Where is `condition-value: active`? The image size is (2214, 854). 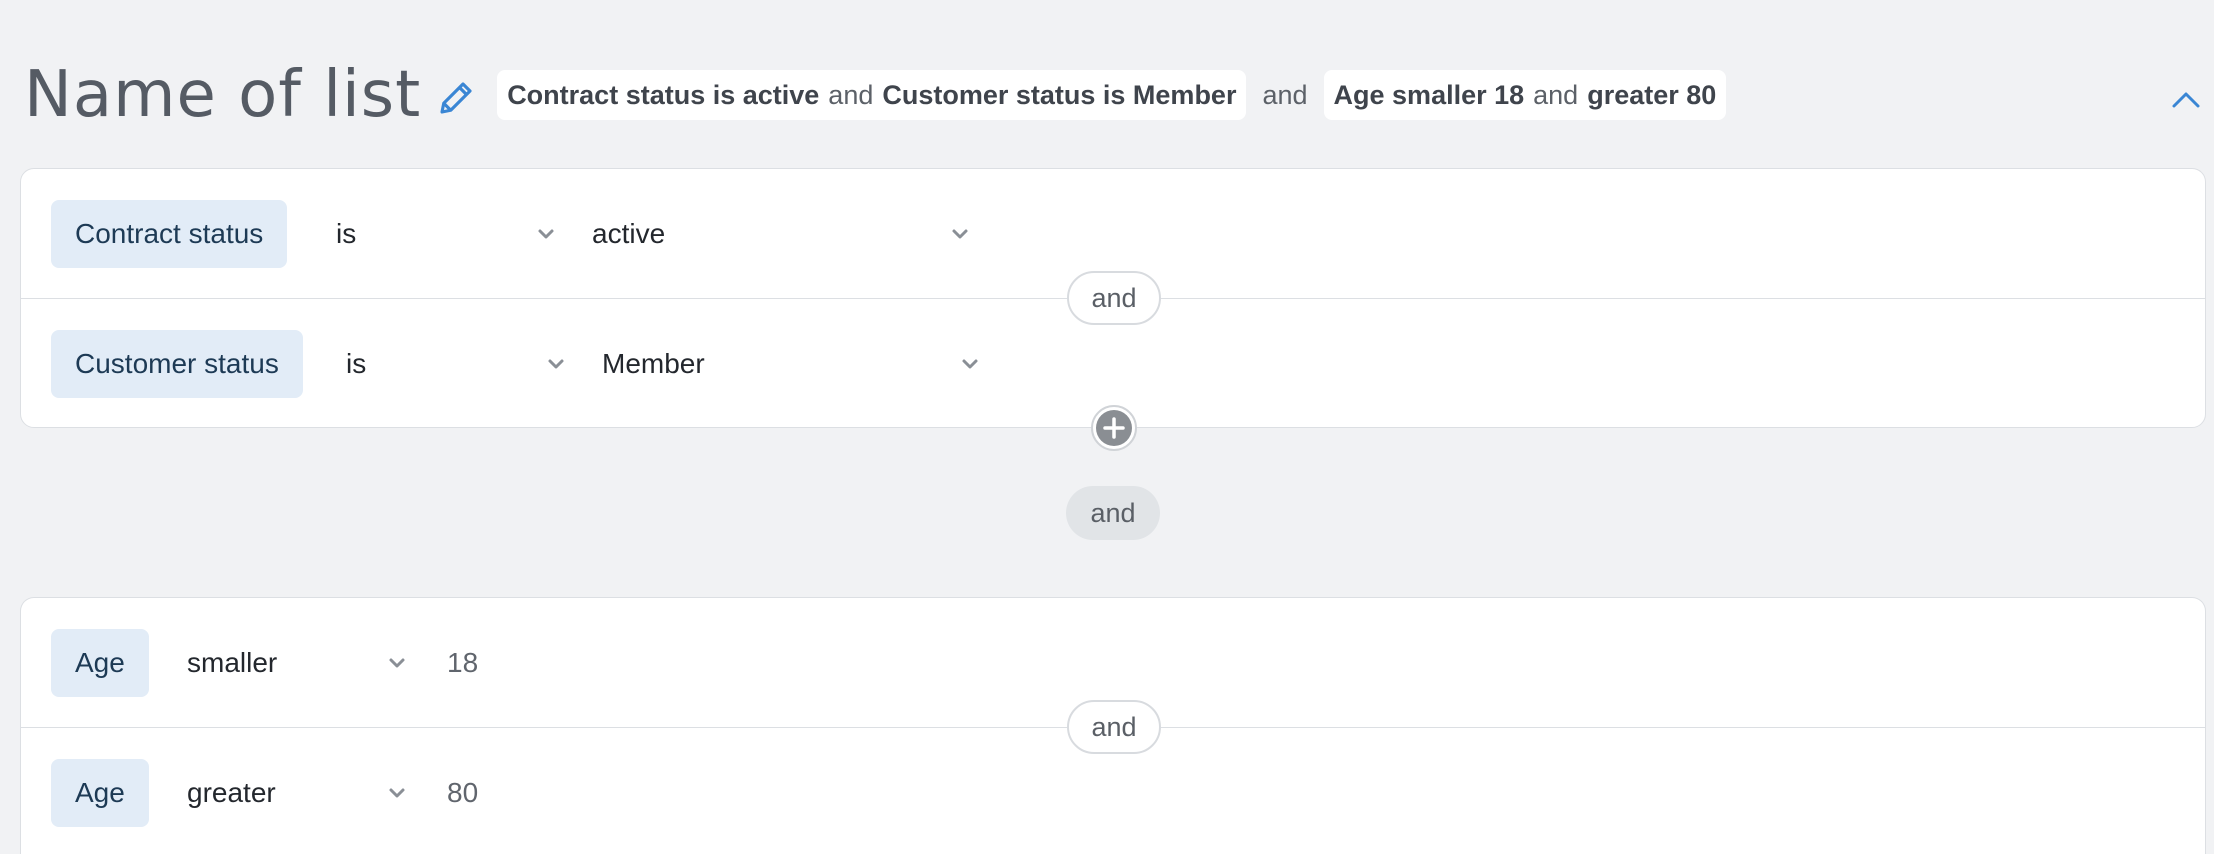
condition-value: active is located at coordinates (629, 233).